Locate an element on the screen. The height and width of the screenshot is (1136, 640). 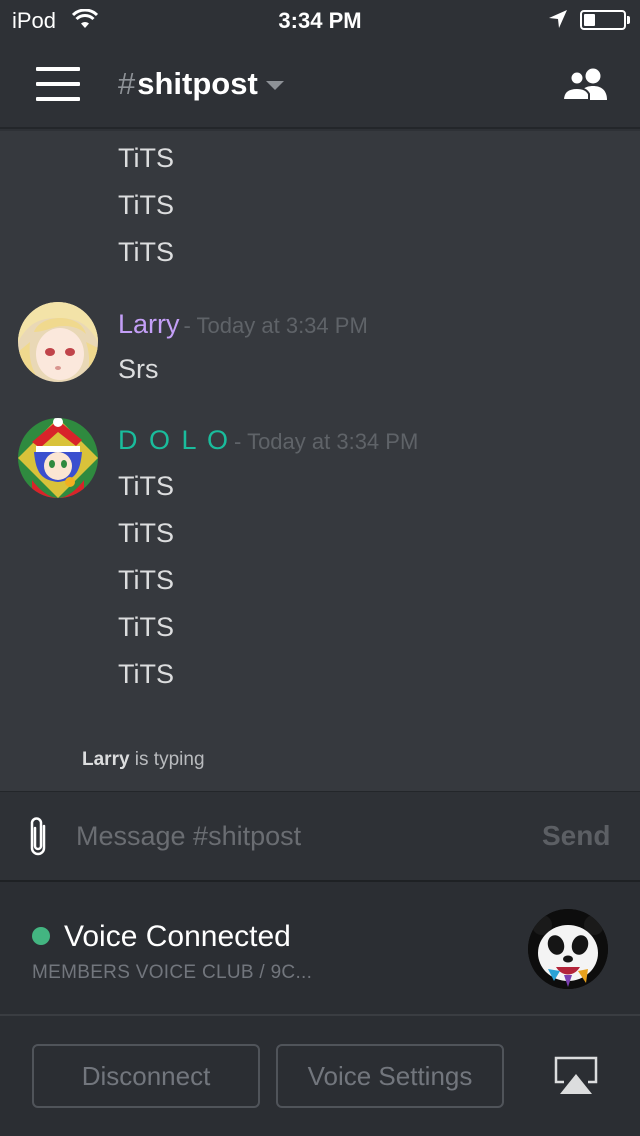
status-bar: iPod 3:34 PM is located at coordinates (320, 20).